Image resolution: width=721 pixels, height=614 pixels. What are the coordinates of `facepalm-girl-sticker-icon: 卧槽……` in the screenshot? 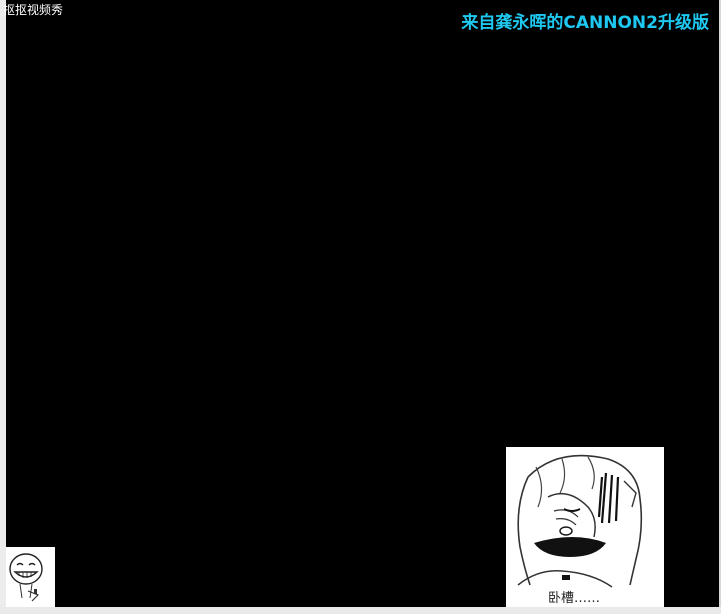 It's located at (585, 527).